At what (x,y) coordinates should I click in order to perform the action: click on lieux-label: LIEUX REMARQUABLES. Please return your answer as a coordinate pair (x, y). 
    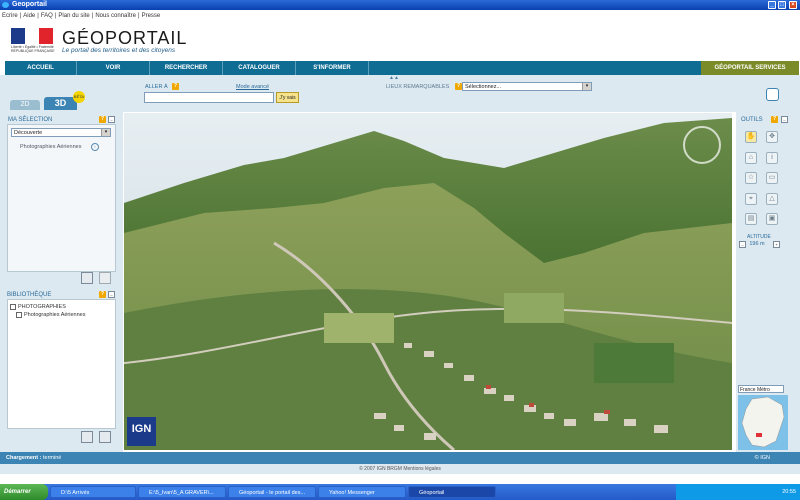
    Looking at the image, I should click on (418, 87).